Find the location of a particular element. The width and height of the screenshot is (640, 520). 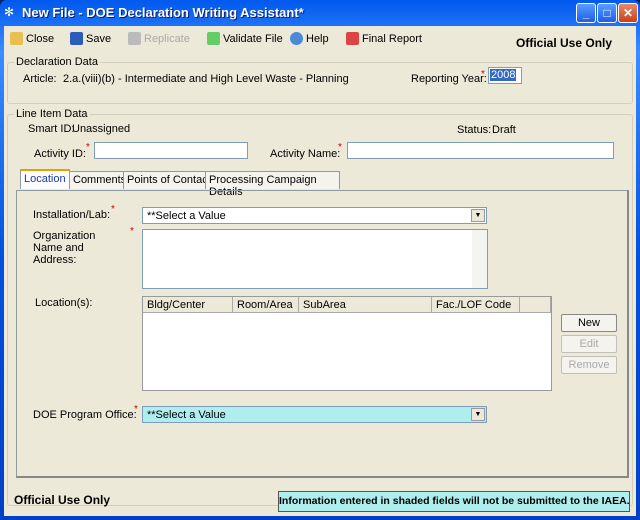

column-header: Room/Area is located at coordinates (266, 305).